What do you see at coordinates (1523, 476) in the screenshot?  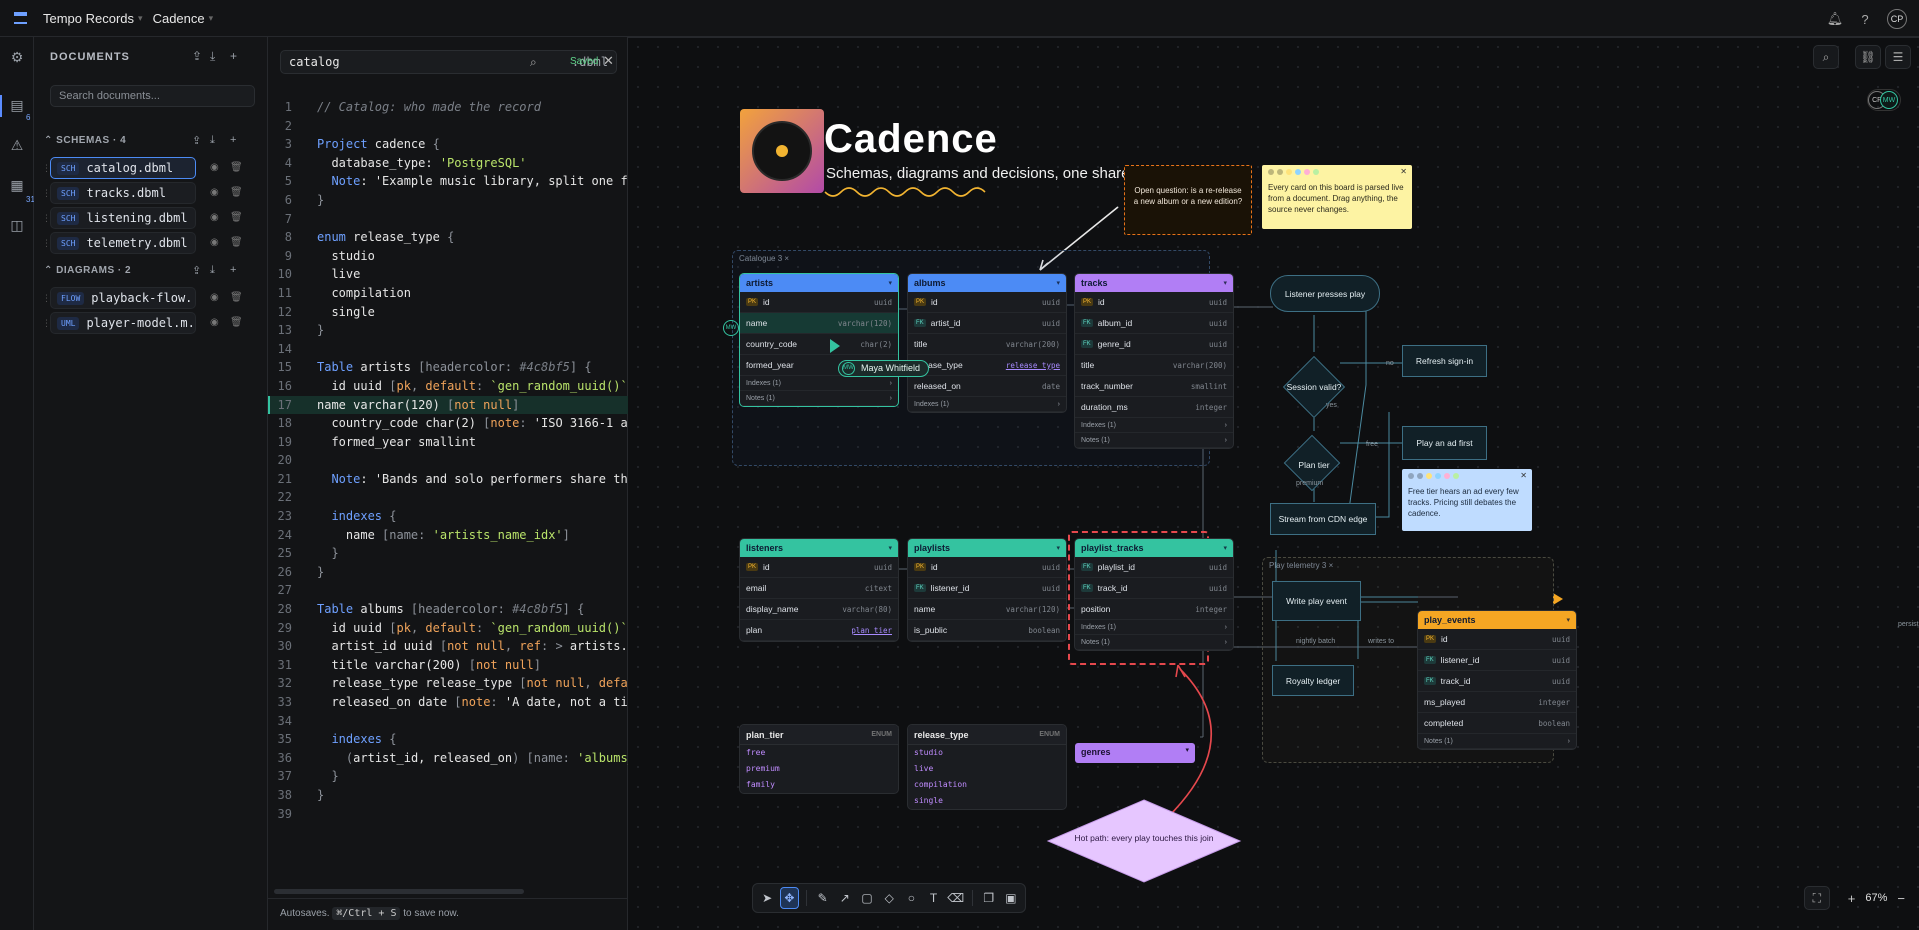 I see `close-icon: ✕` at bounding box center [1523, 476].